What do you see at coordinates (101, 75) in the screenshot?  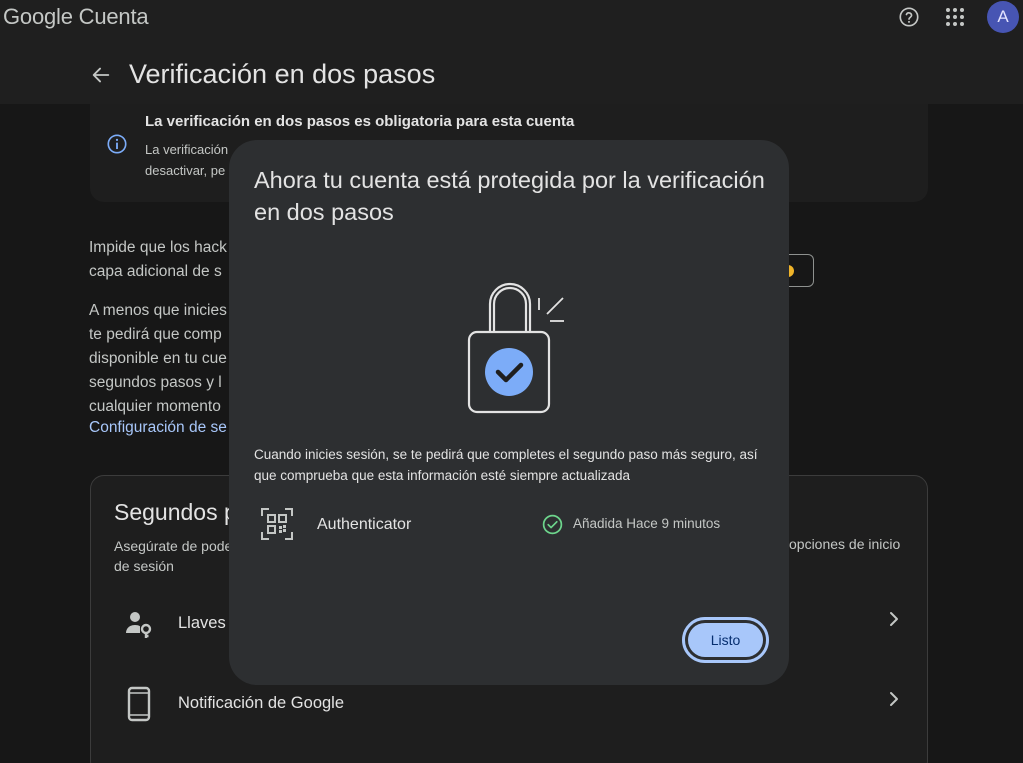 I see `arrow-back-icon` at bounding box center [101, 75].